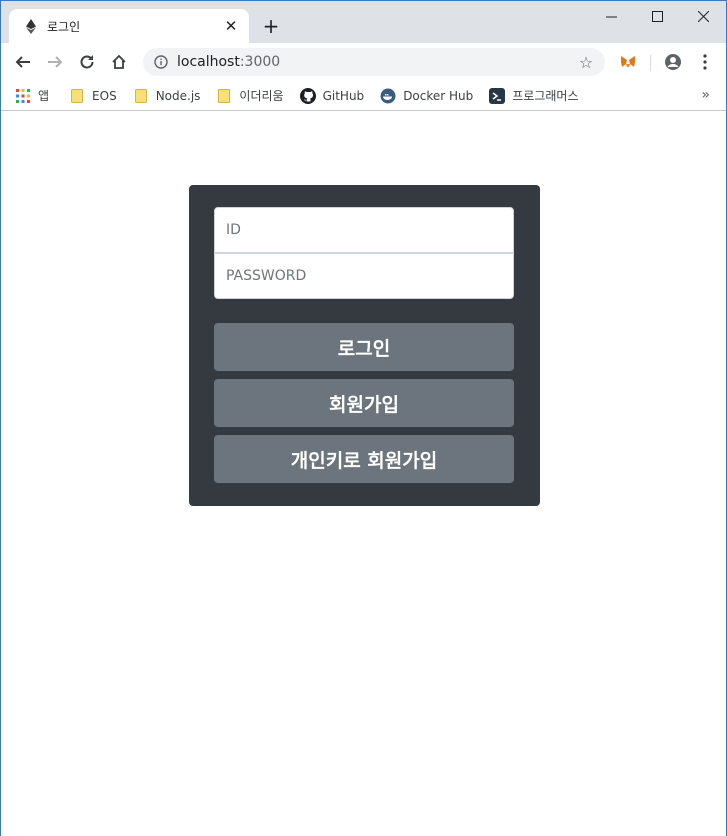  Describe the element at coordinates (343, 95) in the screenshot. I see `bookmark-label: GitHub` at that location.